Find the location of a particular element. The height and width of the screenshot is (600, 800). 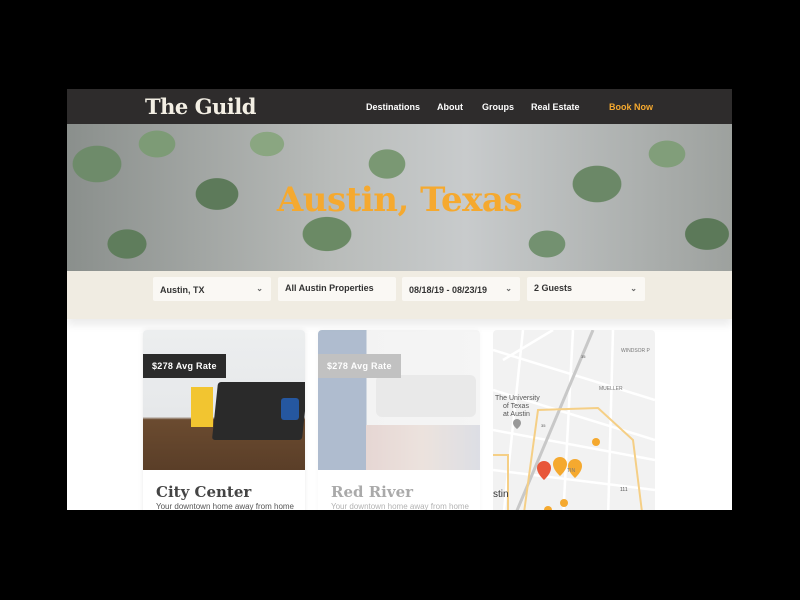

card-title: City Center is located at coordinates (204, 492).